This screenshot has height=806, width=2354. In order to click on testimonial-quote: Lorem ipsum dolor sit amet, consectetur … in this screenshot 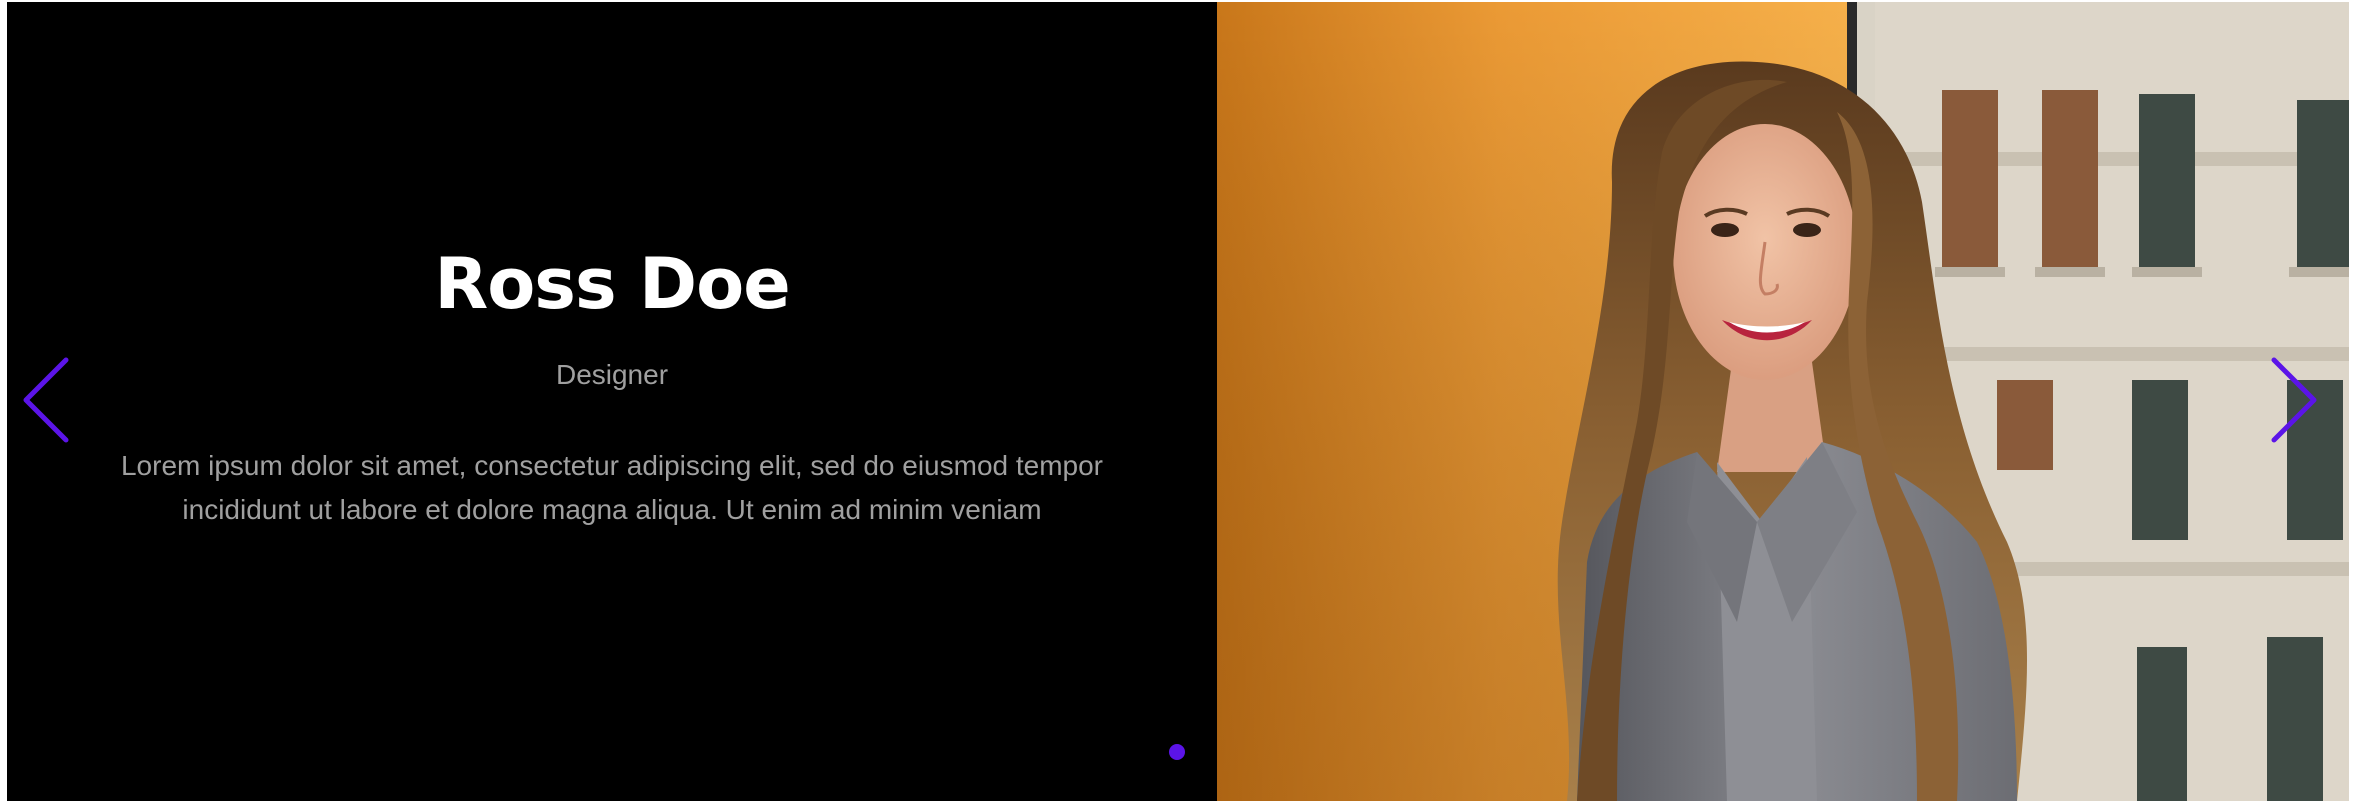, I will do `click(612, 487)`.